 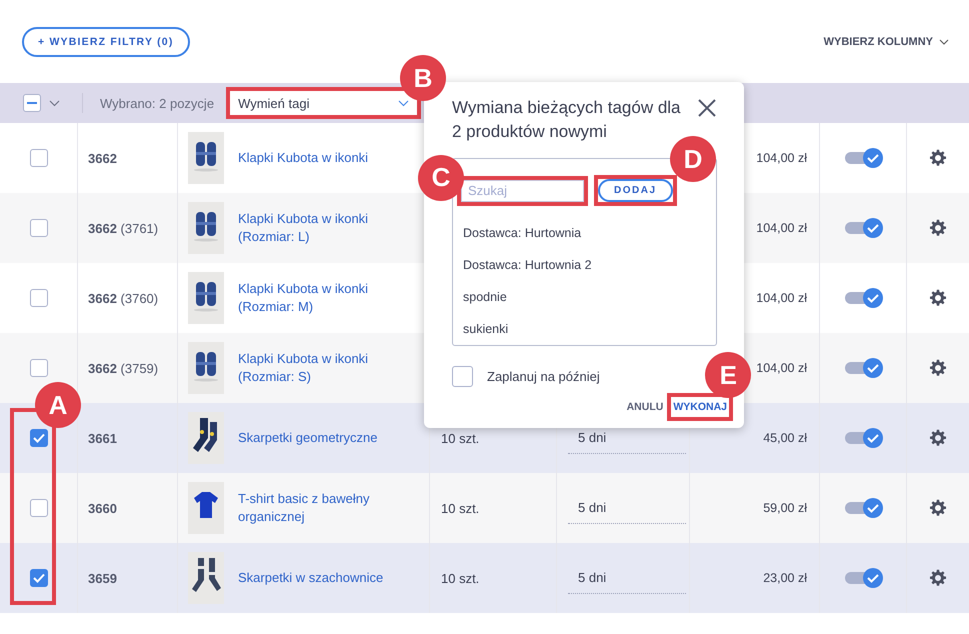 I want to click on callout-marker: C, so click(x=441, y=177).